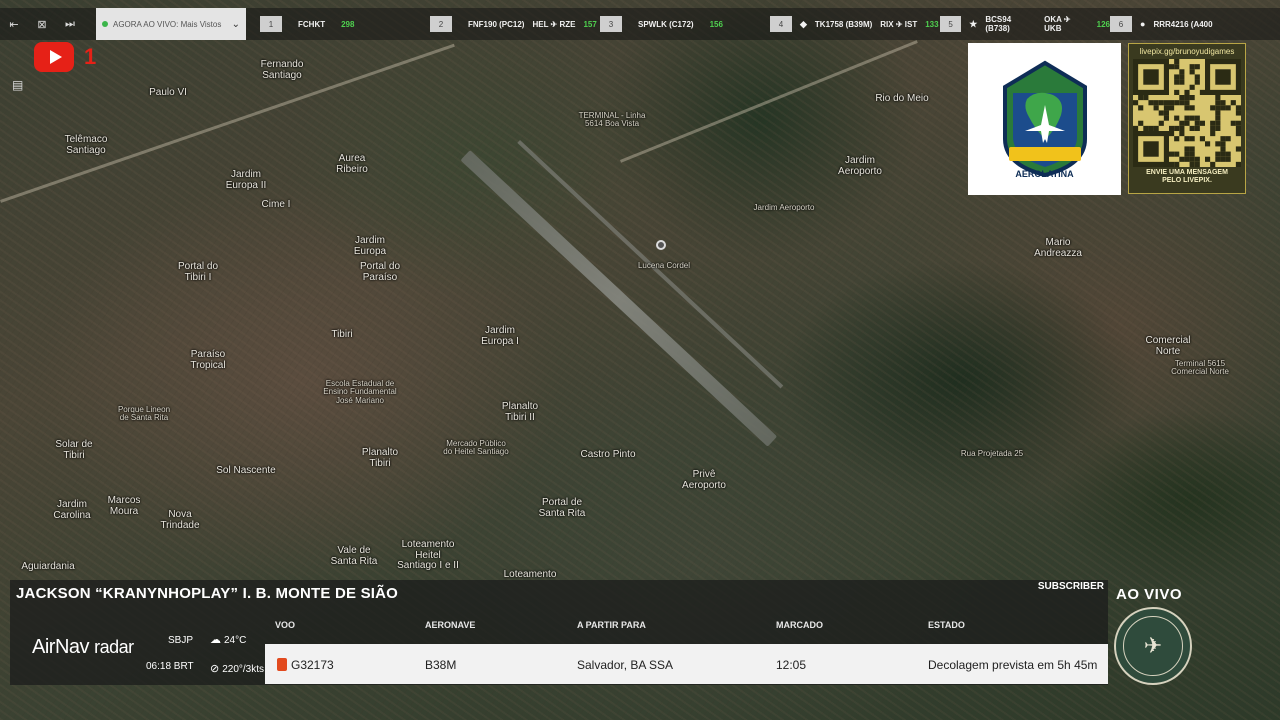 The width and height of the screenshot is (1280, 720). I want to click on map-place-label: TERMINAL - Linha 5614 Boa Vista, so click(612, 120).